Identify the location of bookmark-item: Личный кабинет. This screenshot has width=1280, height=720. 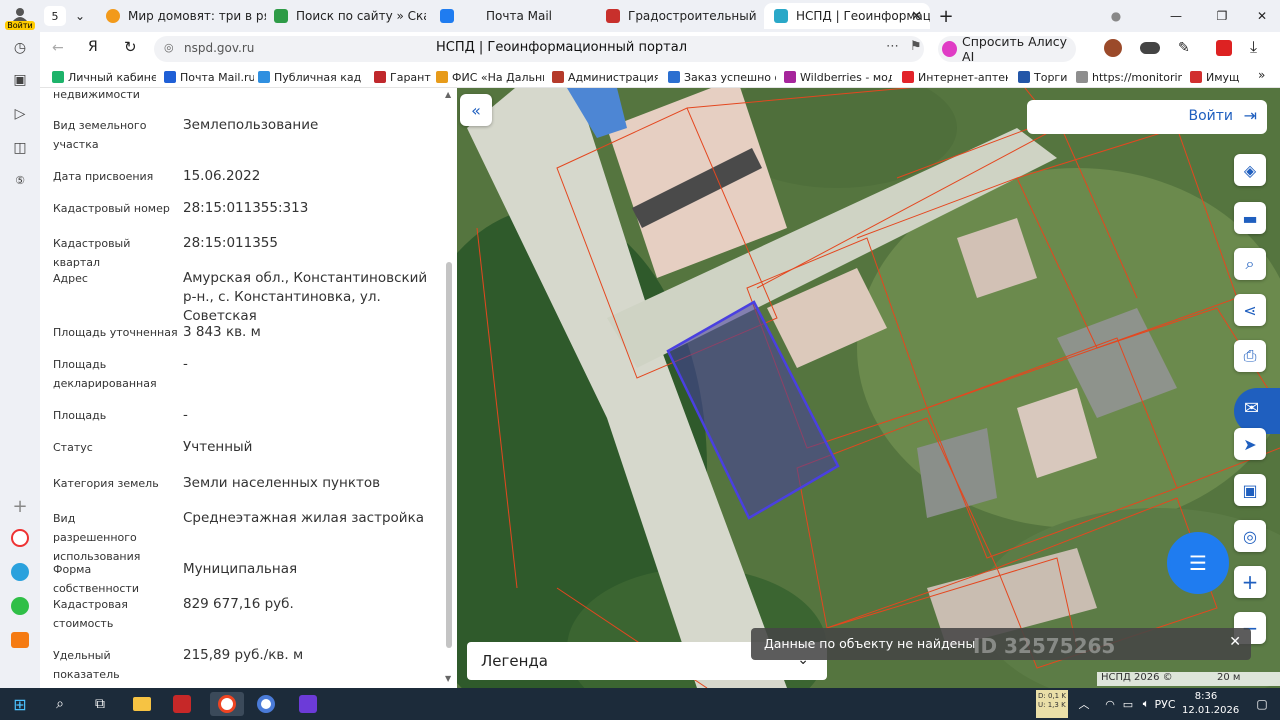
(104, 77).